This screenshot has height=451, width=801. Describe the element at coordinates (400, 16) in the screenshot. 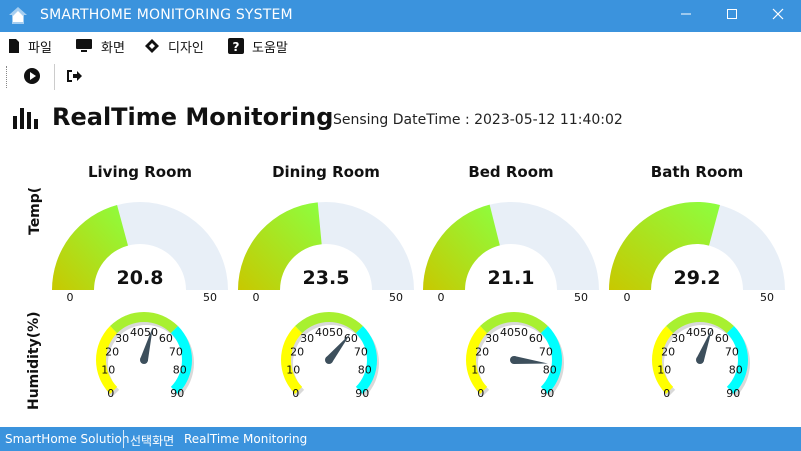

I see `title-bar: SMARTHOME MONITORING SYSTEM` at that location.